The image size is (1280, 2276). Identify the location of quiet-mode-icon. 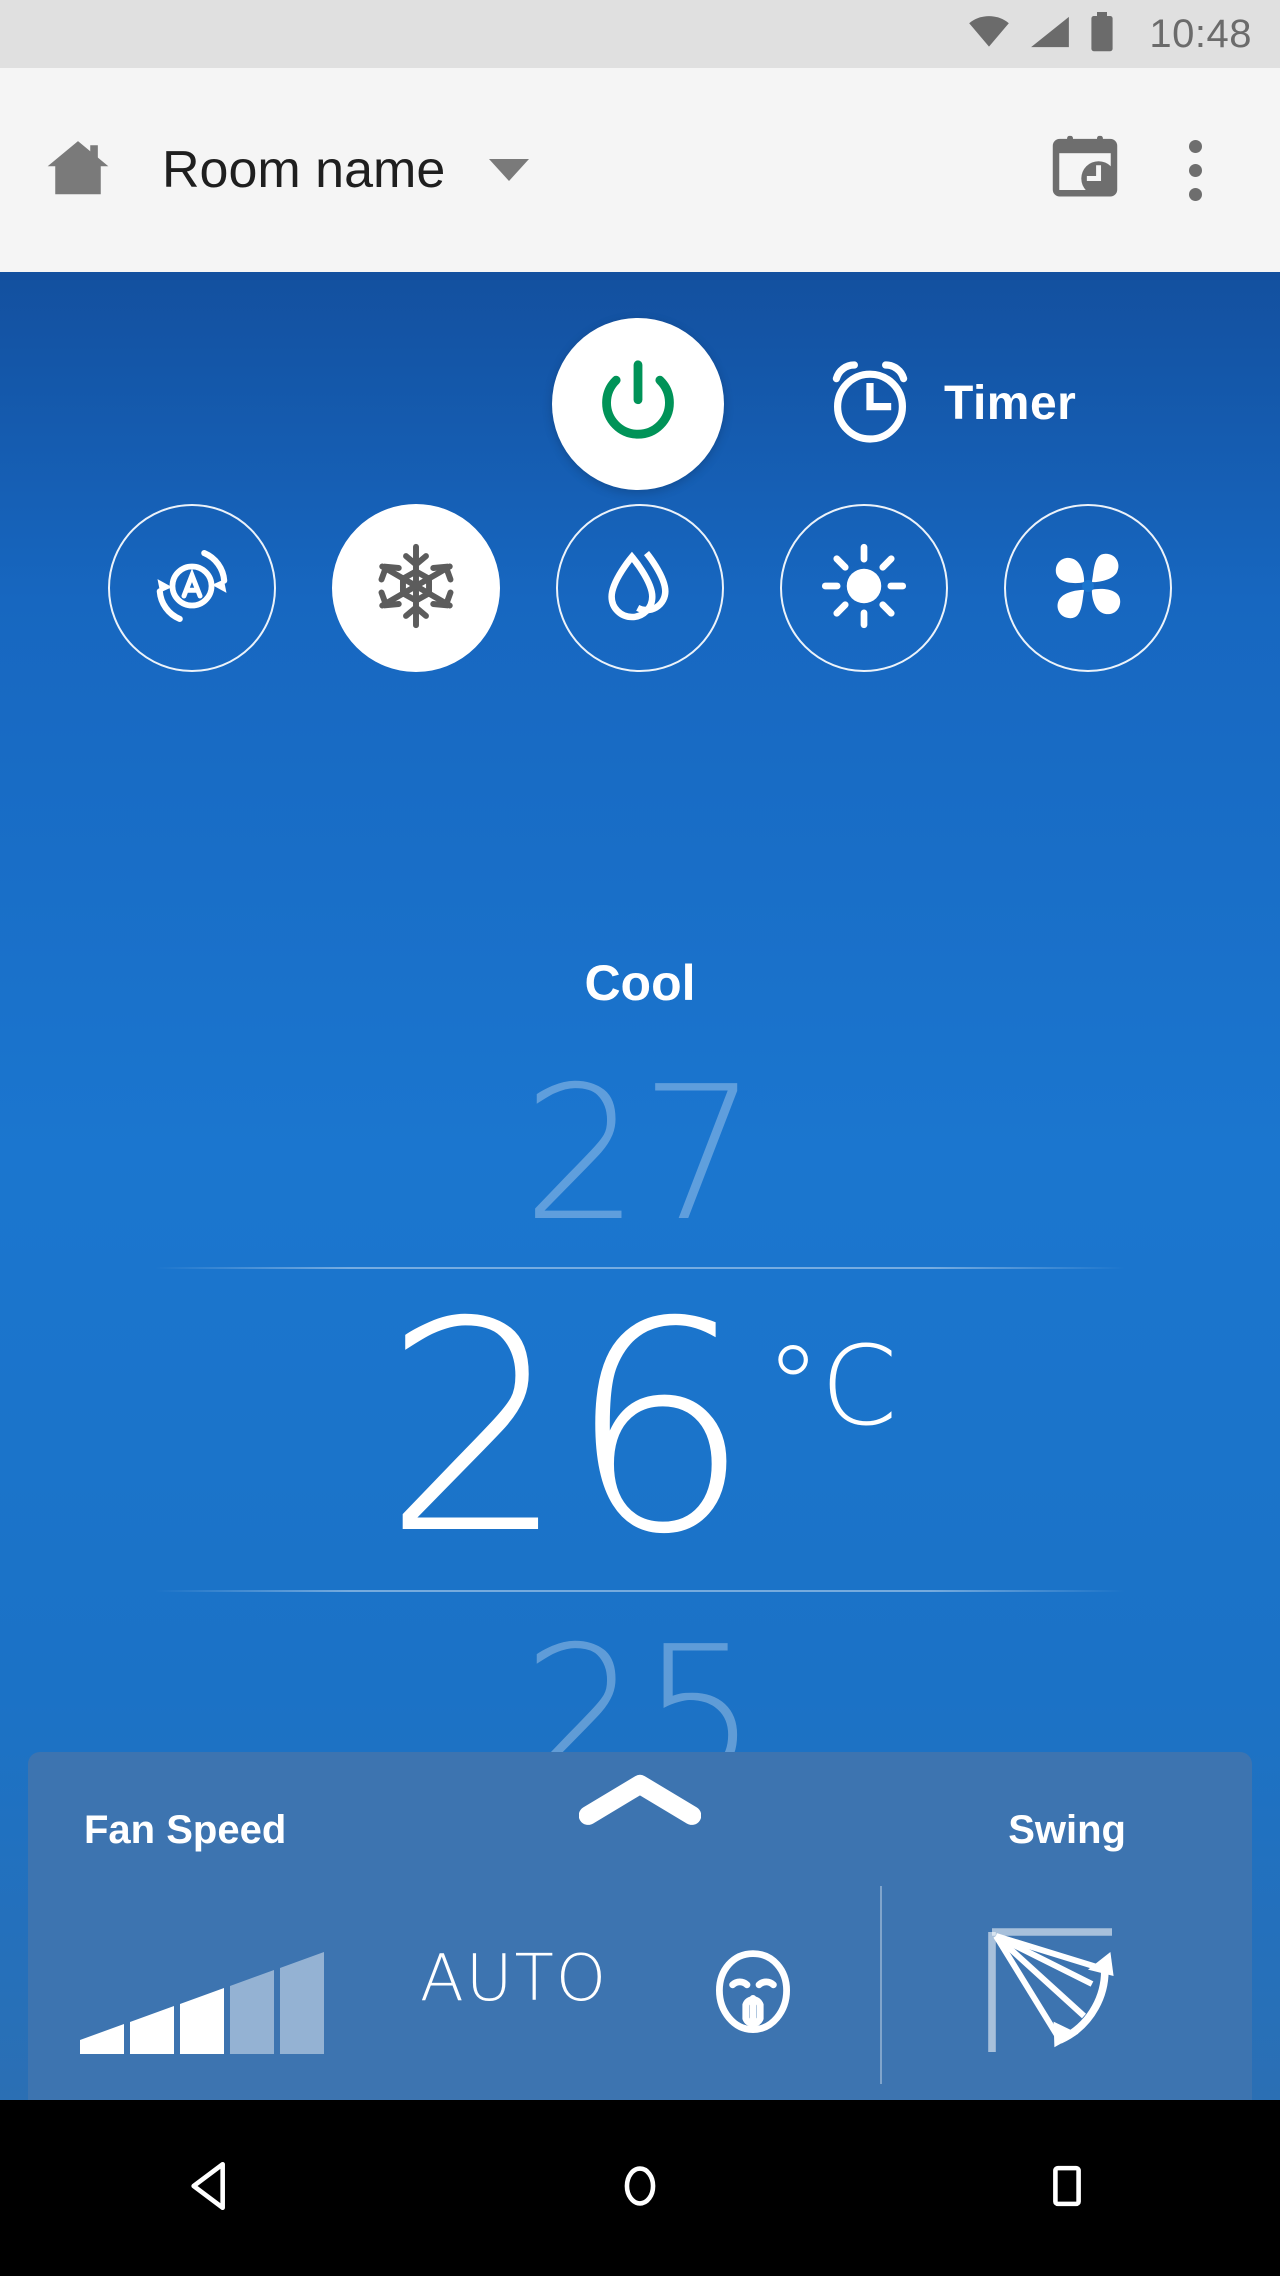
(753, 2001).